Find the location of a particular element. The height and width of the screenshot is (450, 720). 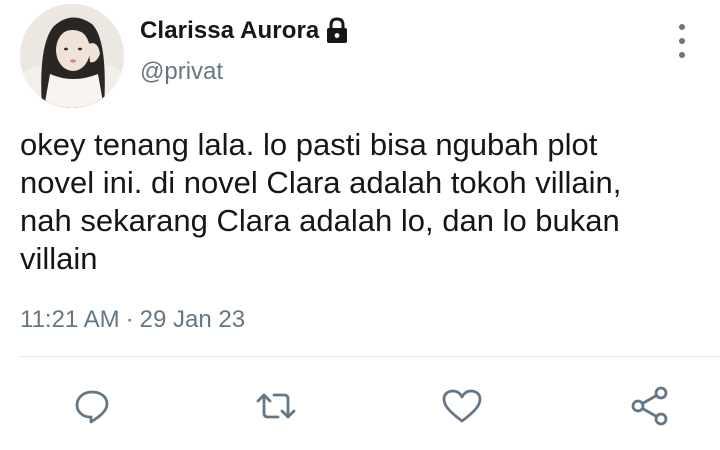

display-name: Clarissa Aurora is located at coordinates (229, 31).